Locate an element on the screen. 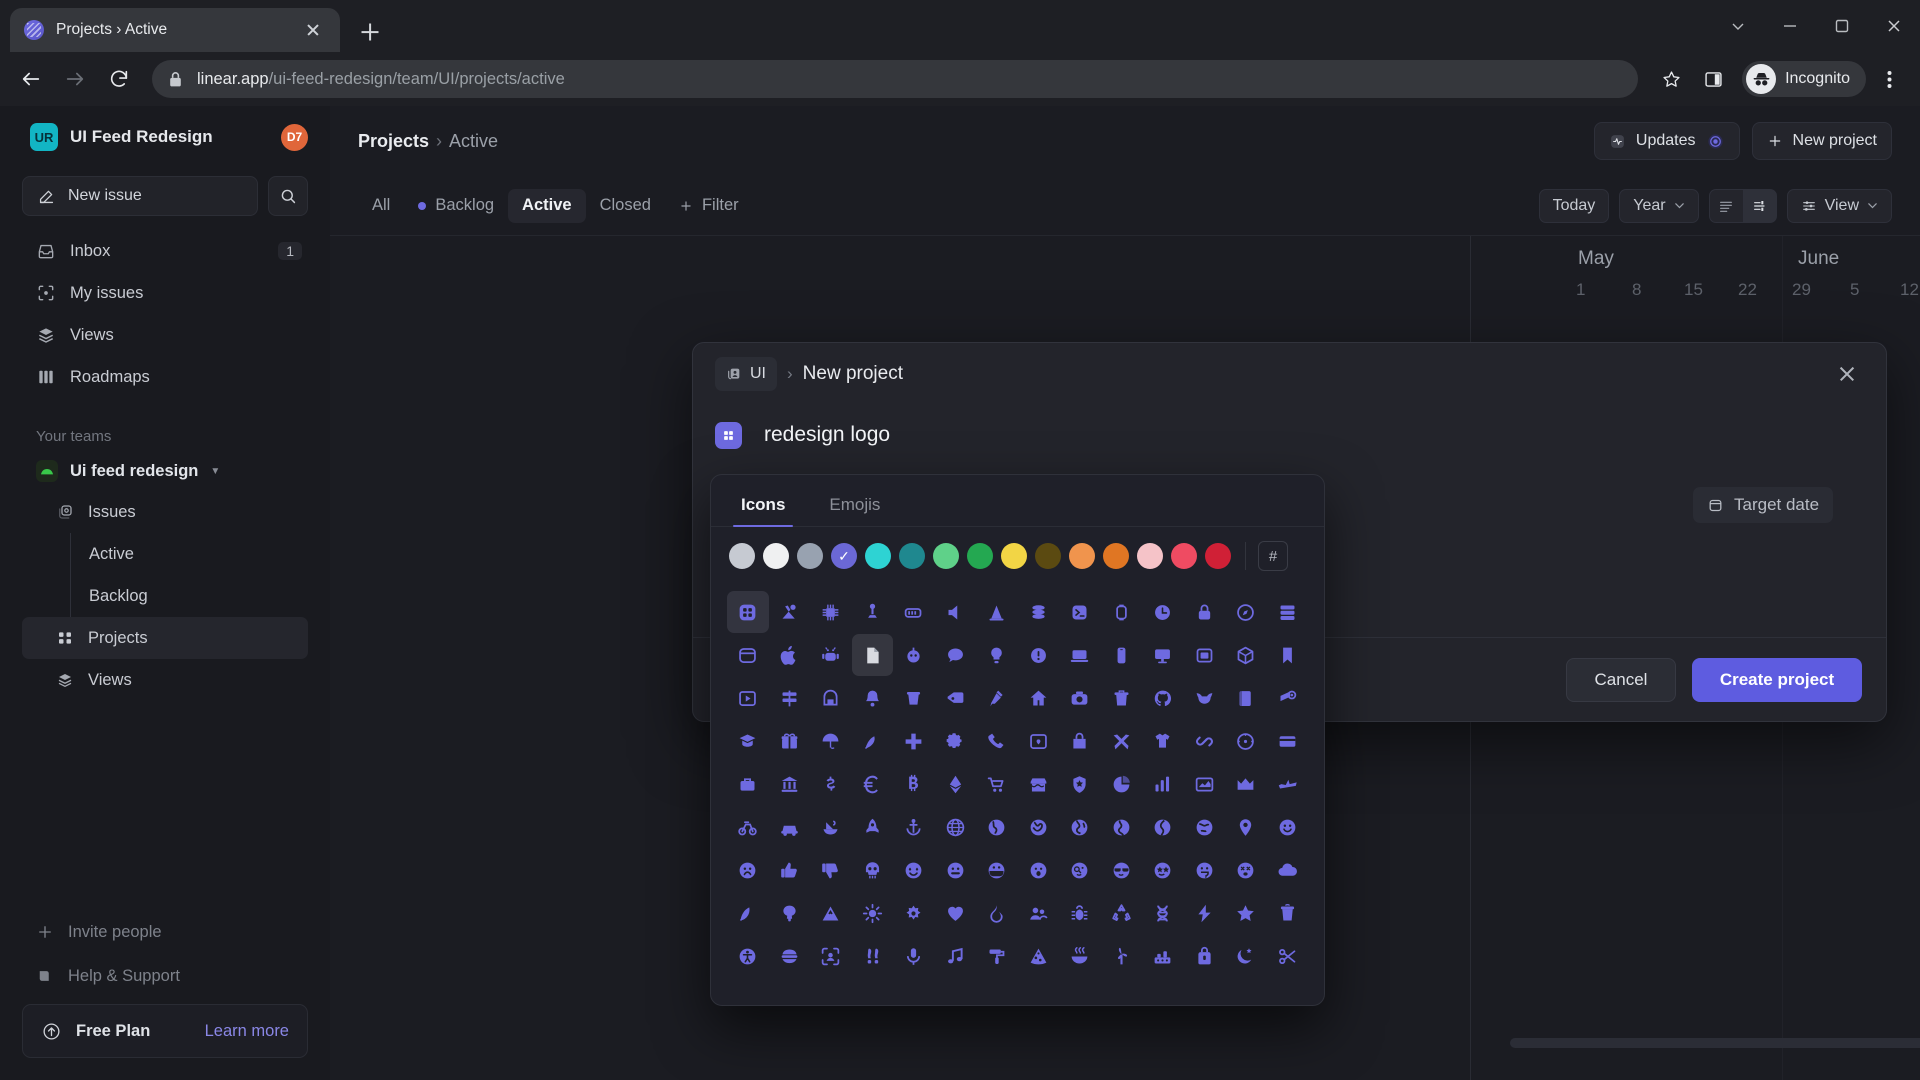  bookmark-icon is located at coordinates (1288, 655).